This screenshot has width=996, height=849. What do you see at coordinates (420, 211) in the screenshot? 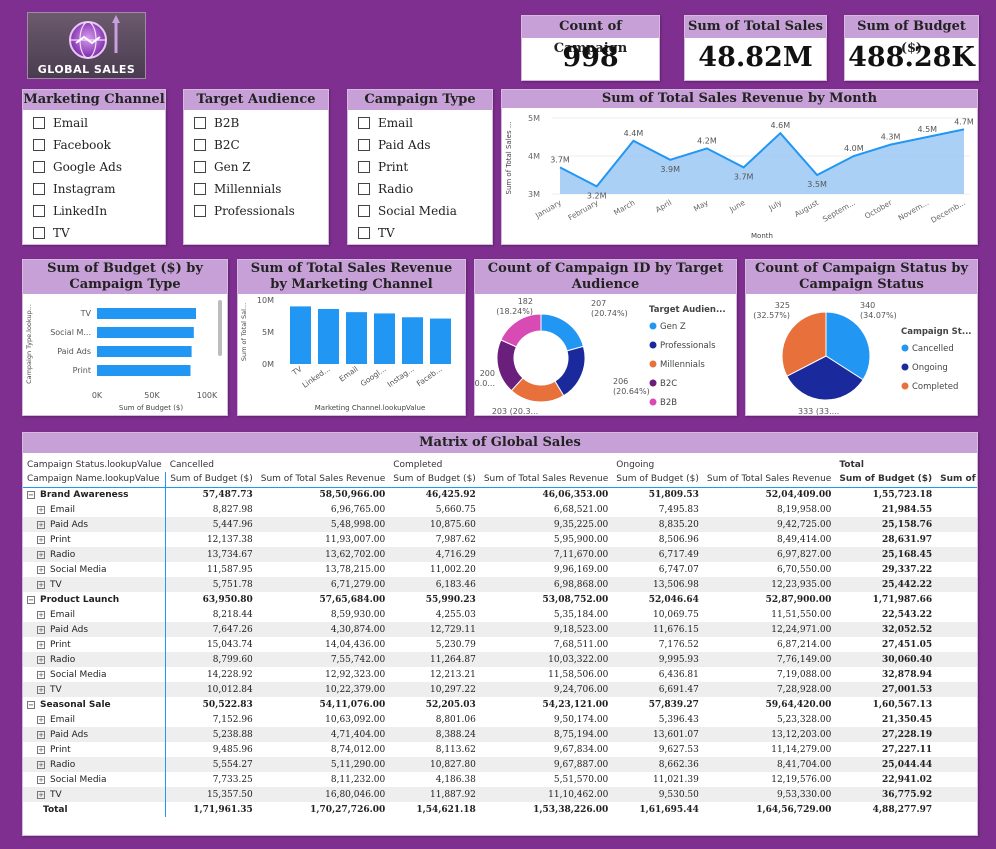
I see `slicer-option-social-media: Social Media` at bounding box center [420, 211].